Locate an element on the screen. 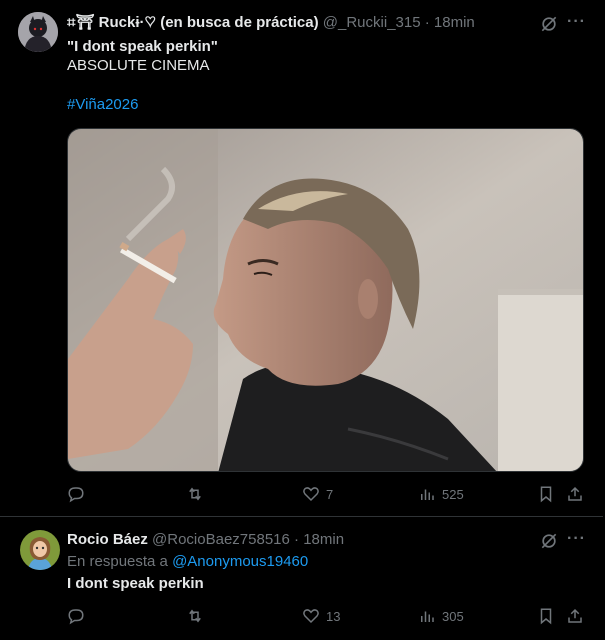 This screenshot has width=605, height=640. handle: @RocioBaez758516 is located at coordinates (221, 539).